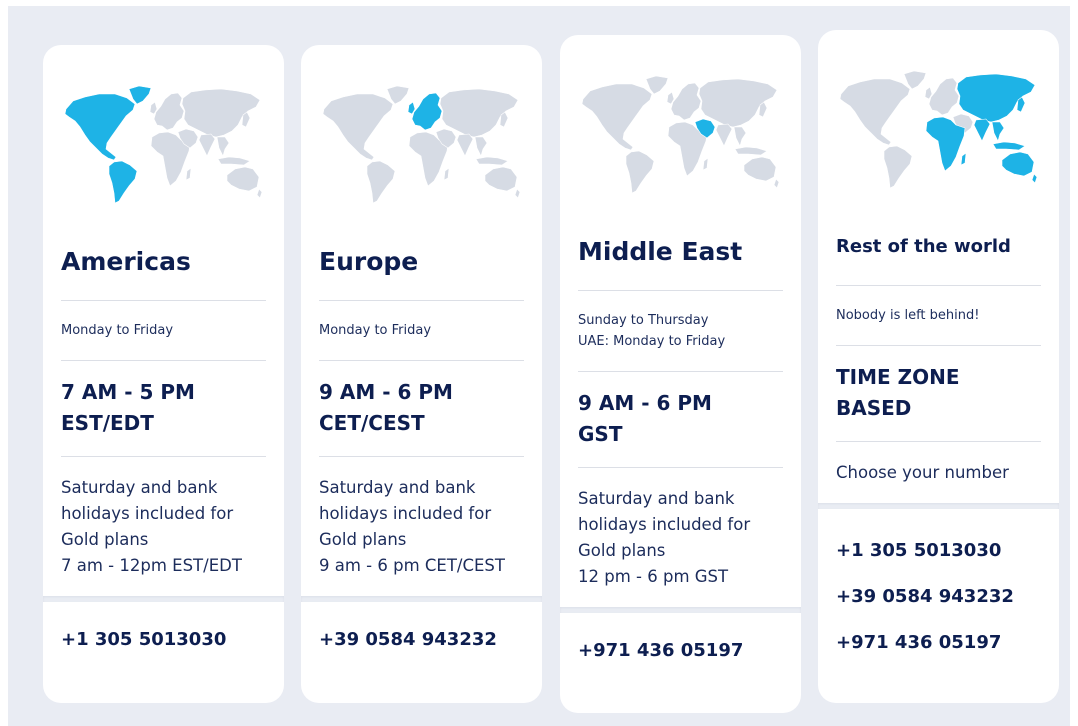 This screenshot has height=726, width=1078. I want to click on business-days: Sunday to Thursday UAE: Monday to Friday, so click(680, 331).